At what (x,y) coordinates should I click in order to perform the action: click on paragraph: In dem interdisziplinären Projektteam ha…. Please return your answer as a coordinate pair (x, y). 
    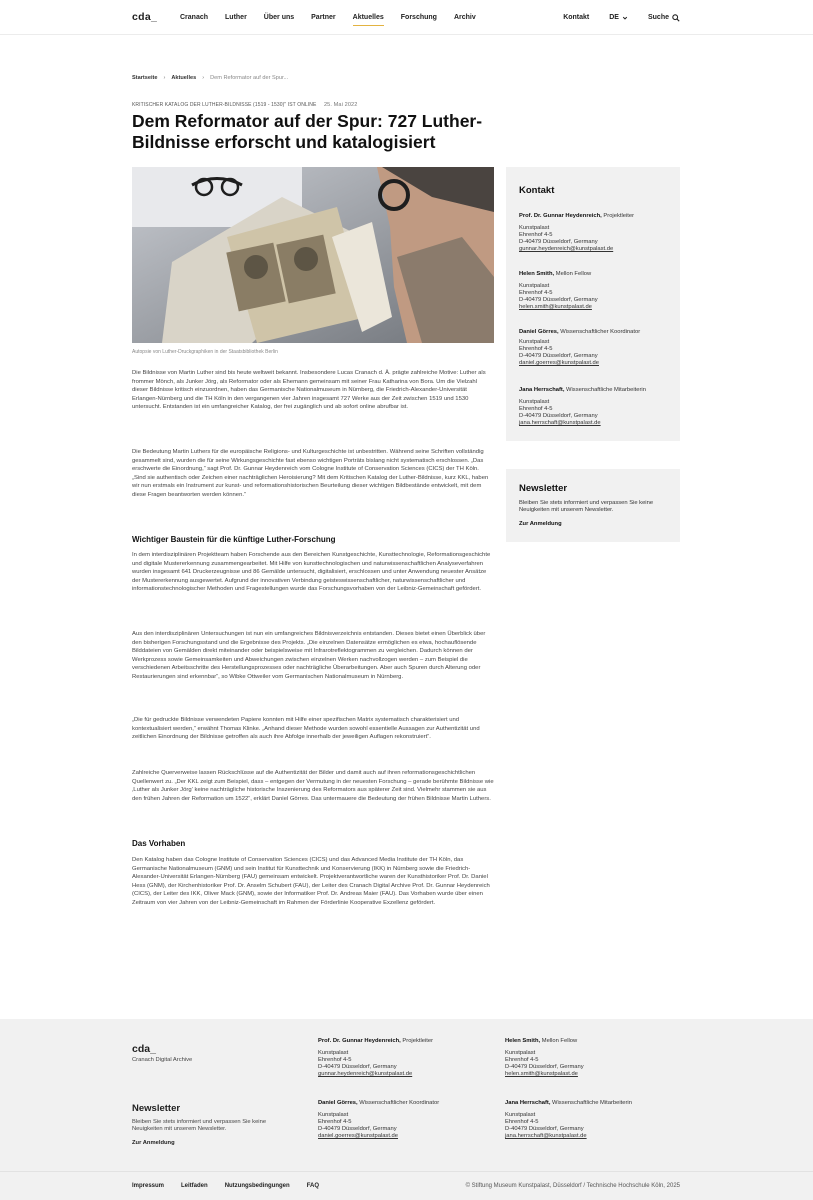
    Looking at the image, I should click on (311, 572).